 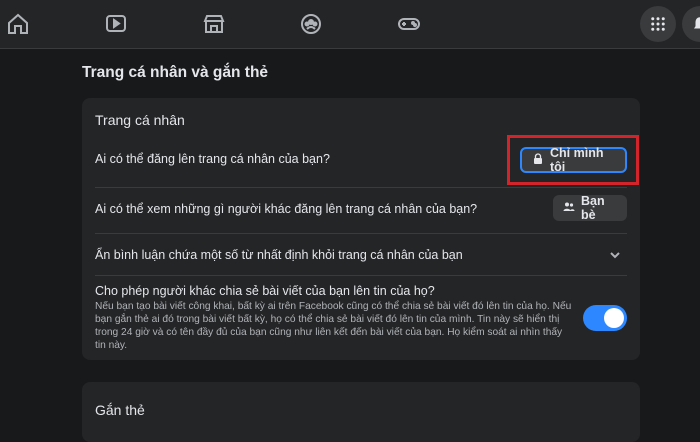 I want to click on video-icon, so click(x=116, y=24).